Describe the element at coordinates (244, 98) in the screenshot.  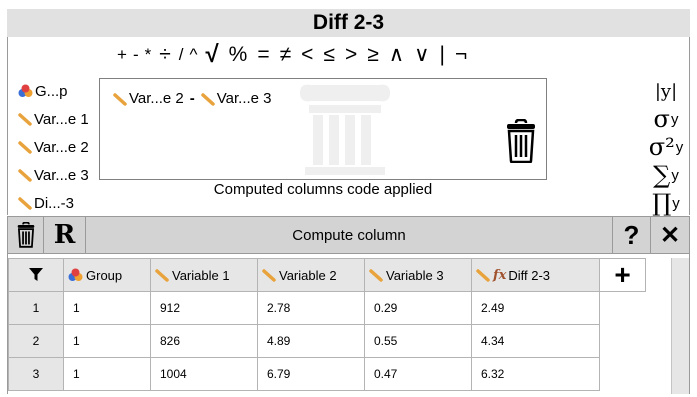
I see `token-label: Var...e 3` at that location.